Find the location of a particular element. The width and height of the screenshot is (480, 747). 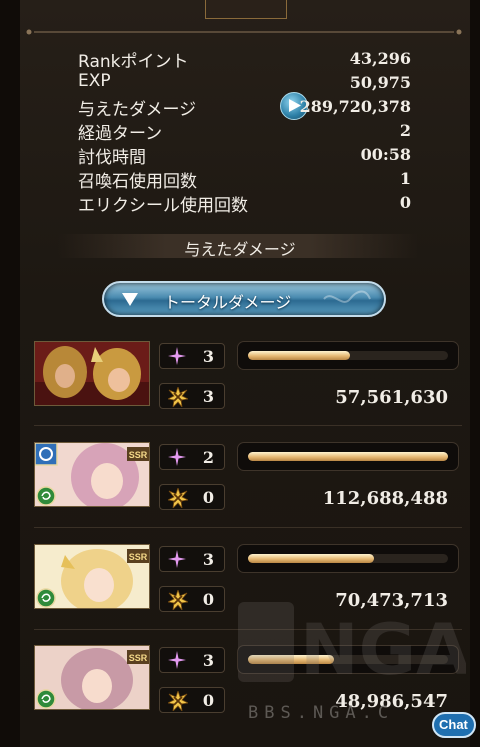

stat-label: Rankポイント is located at coordinates (133, 62).